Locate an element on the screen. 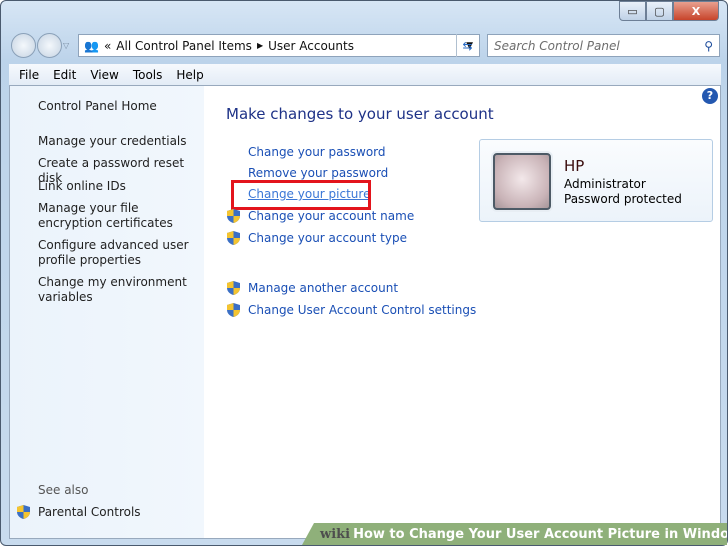 The height and width of the screenshot is (546, 728). manage-another-account-link: Manage another account is located at coordinates (323, 288).